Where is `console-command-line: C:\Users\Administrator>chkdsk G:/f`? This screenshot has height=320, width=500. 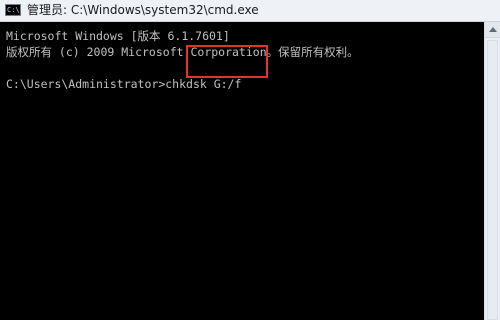
console-command-line: C:\Users\Administrator>chkdsk G:/f is located at coordinates (123, 84).